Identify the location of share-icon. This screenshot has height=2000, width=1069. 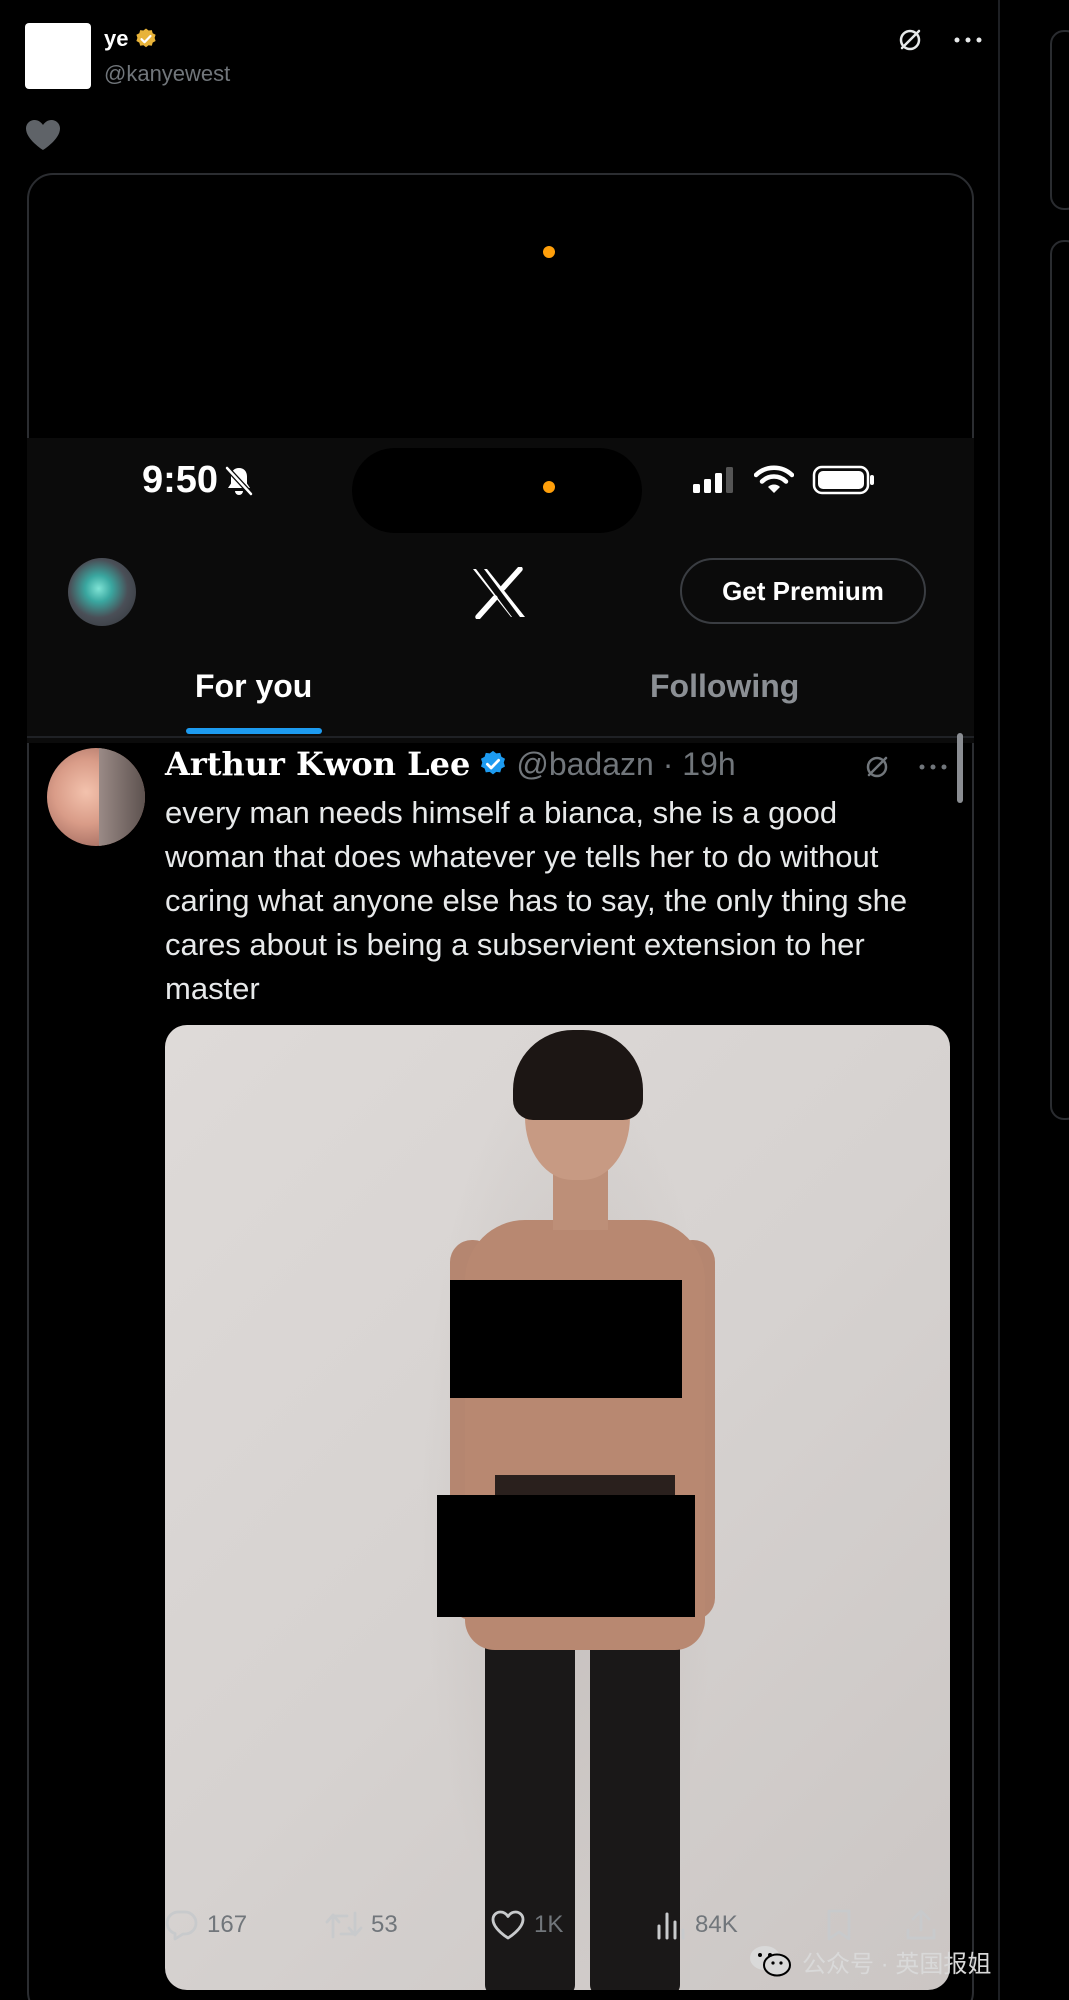
(921, 1924).